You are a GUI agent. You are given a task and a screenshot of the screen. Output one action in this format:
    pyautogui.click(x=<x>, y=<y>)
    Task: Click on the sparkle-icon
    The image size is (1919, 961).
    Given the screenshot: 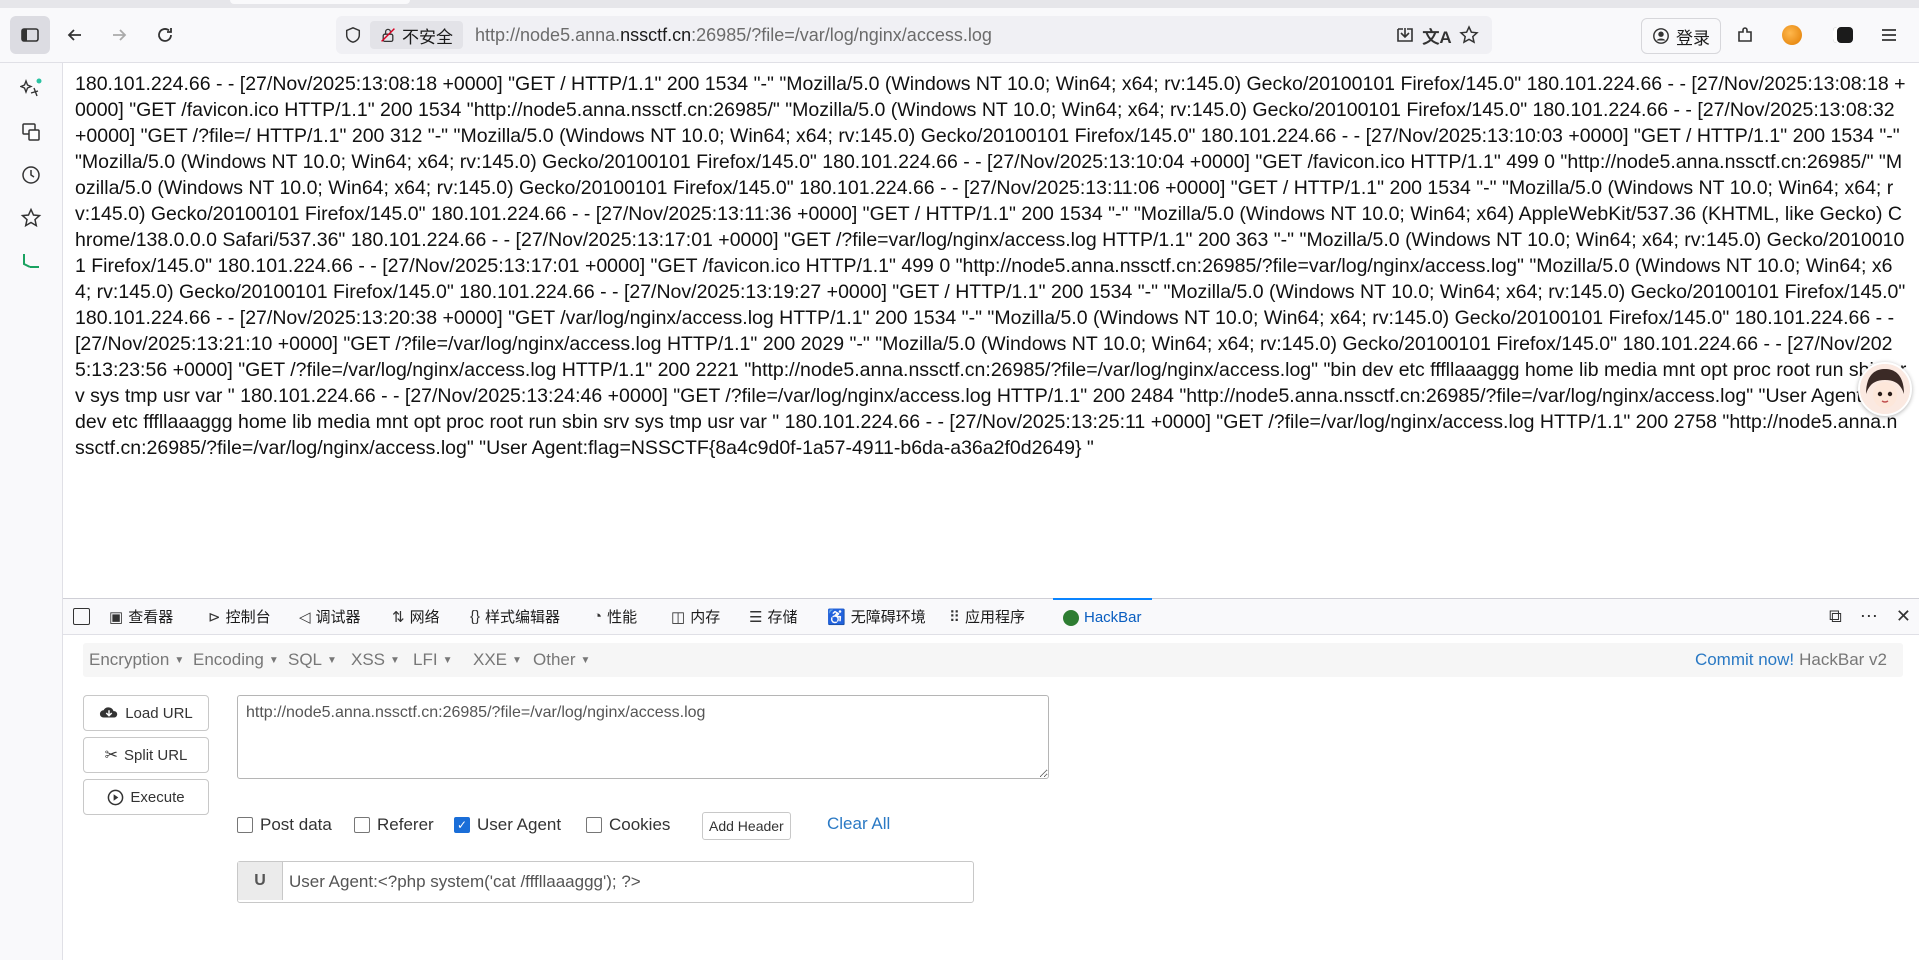 What is the action you would take?
    pyautogui.click(x=31, y=87)
    